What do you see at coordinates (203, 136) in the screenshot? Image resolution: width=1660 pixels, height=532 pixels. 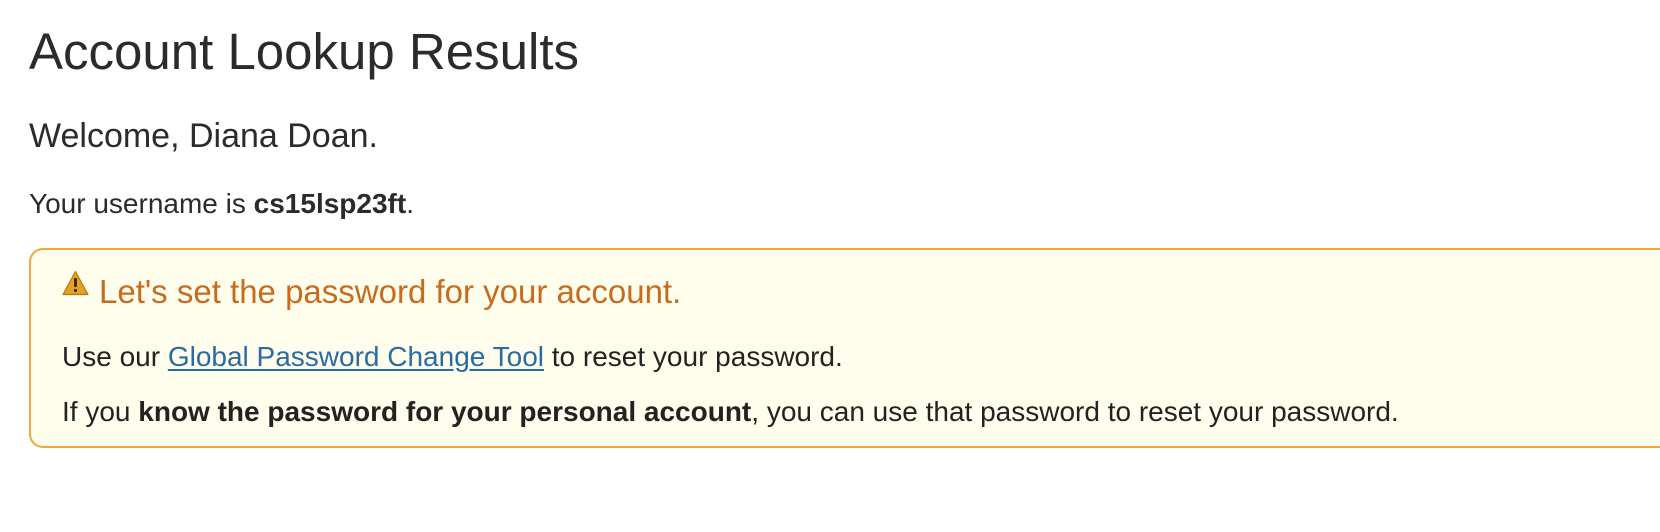 I see `welcome-message: Welcome, Diana Doan.` at bounding box center [203, 136].